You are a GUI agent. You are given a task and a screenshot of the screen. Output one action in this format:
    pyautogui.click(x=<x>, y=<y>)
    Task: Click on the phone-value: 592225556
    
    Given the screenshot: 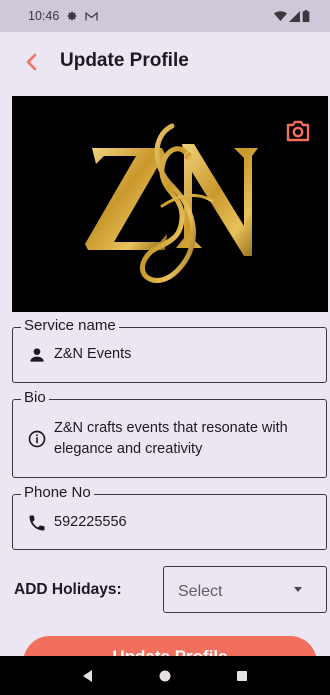 What is the action you would take?
    pyautogui.click(x=90, y=522)
    